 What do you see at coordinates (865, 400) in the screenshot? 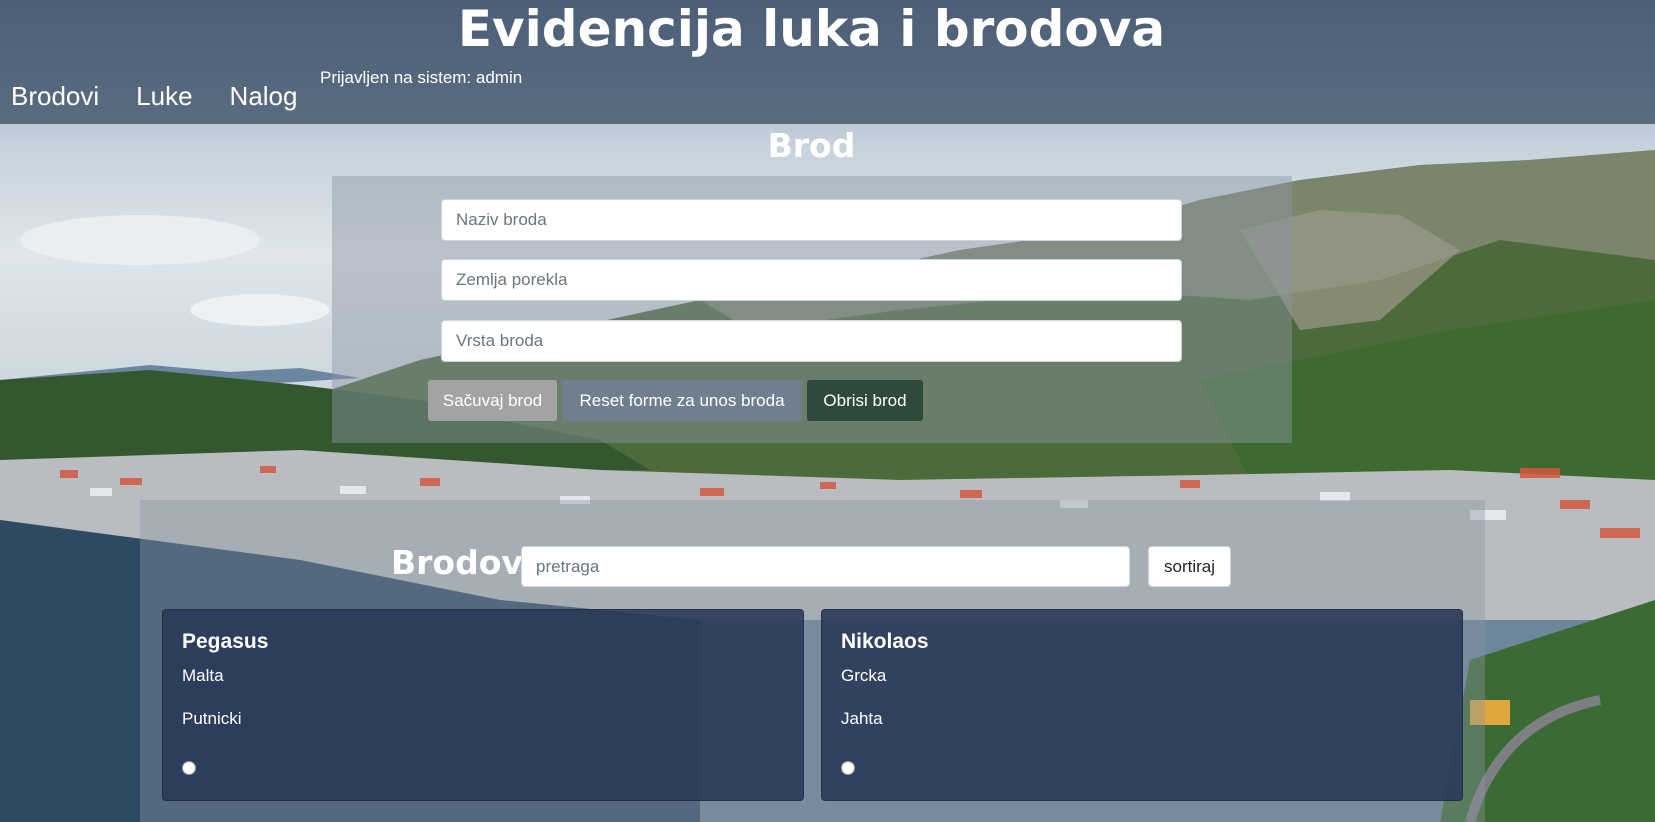
I see `delete-ship-button: Obrisi brod` at bounding box center [865, 400].